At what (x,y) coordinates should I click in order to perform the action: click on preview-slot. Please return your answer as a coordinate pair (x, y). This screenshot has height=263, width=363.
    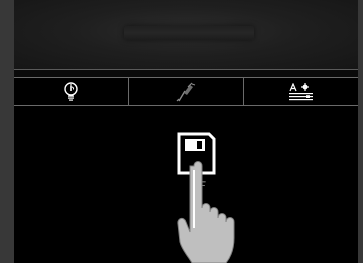
    Looking at the image, I should click on (189, 33).